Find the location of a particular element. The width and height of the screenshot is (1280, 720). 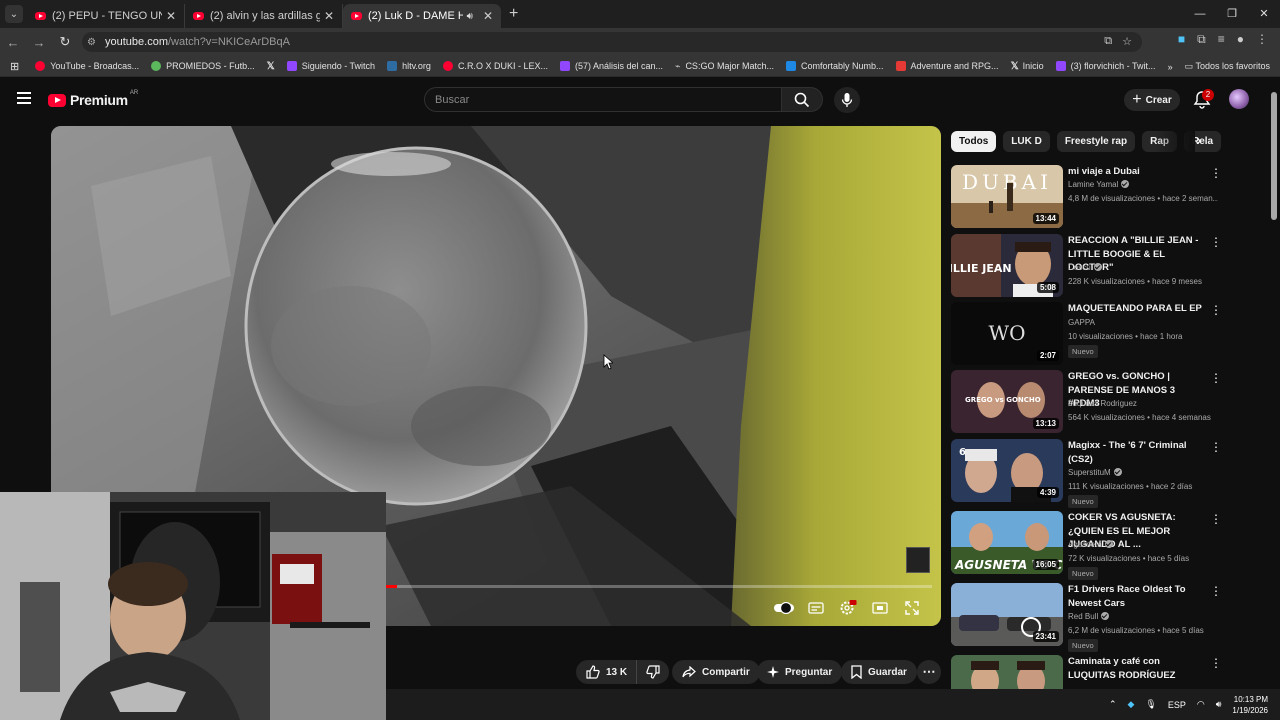

share-button: Compartir is located at coordinates (716, 672).